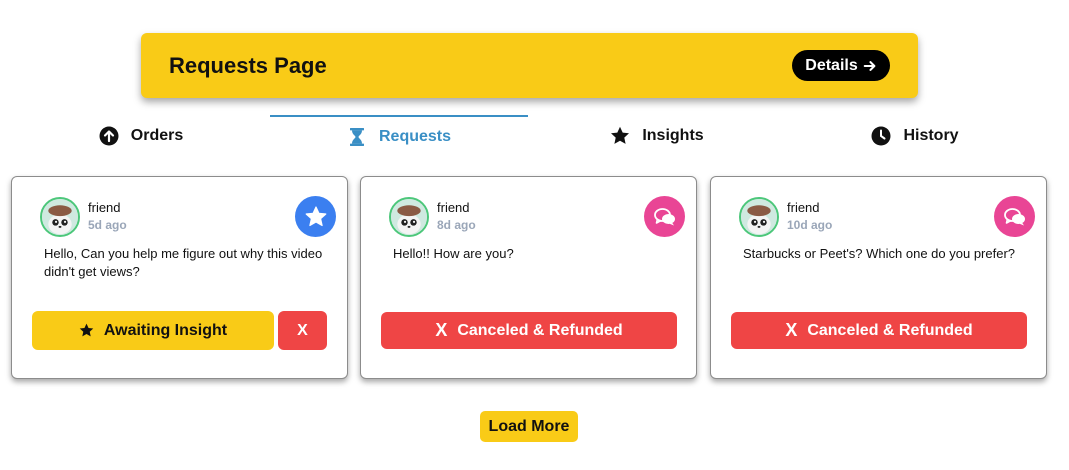 The width and height of the screenshot is (1069, 470). I want to click on awaiting-insight-button: Awaiting Insight, so click(153, 330).